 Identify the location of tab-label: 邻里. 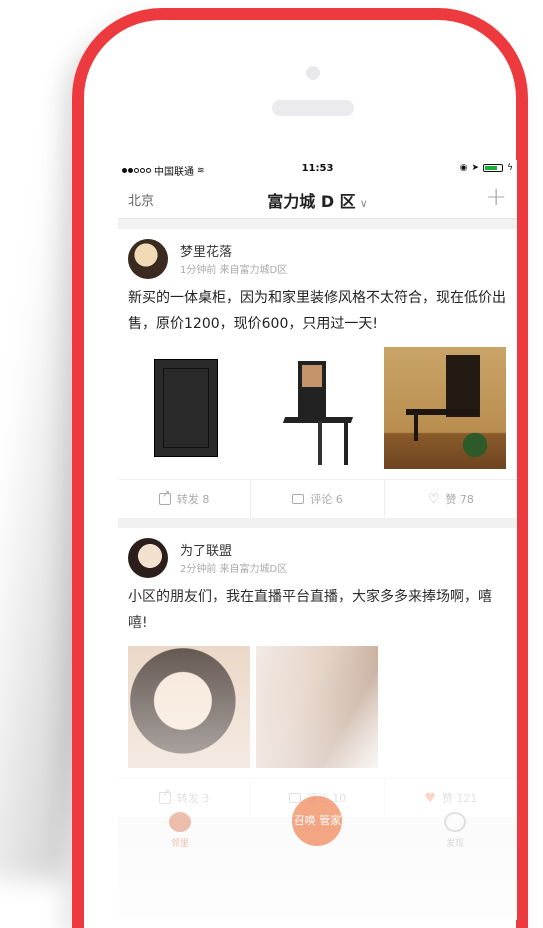
(179, 843).